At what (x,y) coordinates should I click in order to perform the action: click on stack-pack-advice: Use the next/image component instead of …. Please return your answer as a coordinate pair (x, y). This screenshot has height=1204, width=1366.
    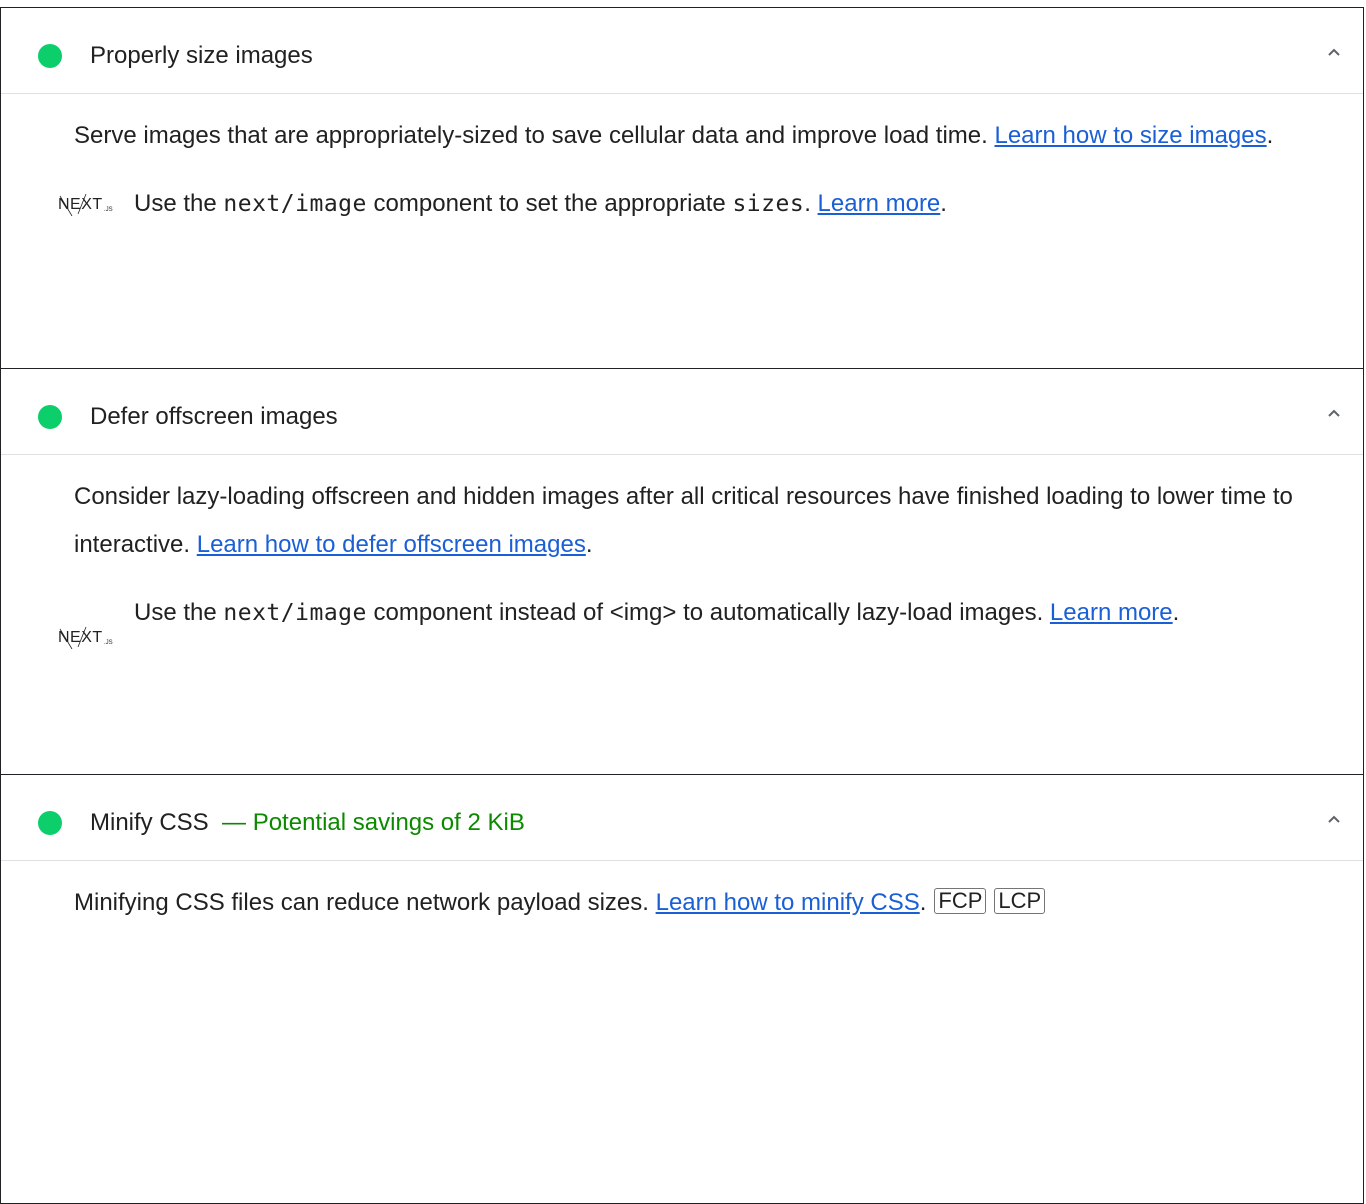
    Looking at the image, I should click on (695, 613).